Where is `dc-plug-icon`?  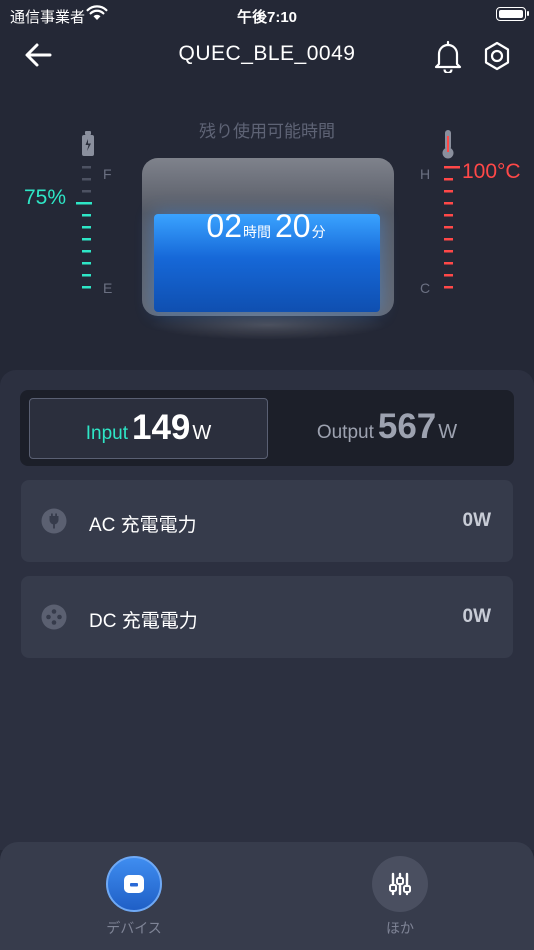
dc-plug-icon is located at coordinates (54, 617).